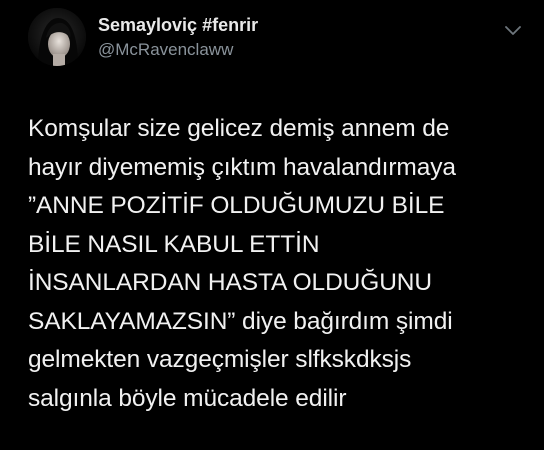  I want to click on tweet-menu-chevron, so click(513, 30).